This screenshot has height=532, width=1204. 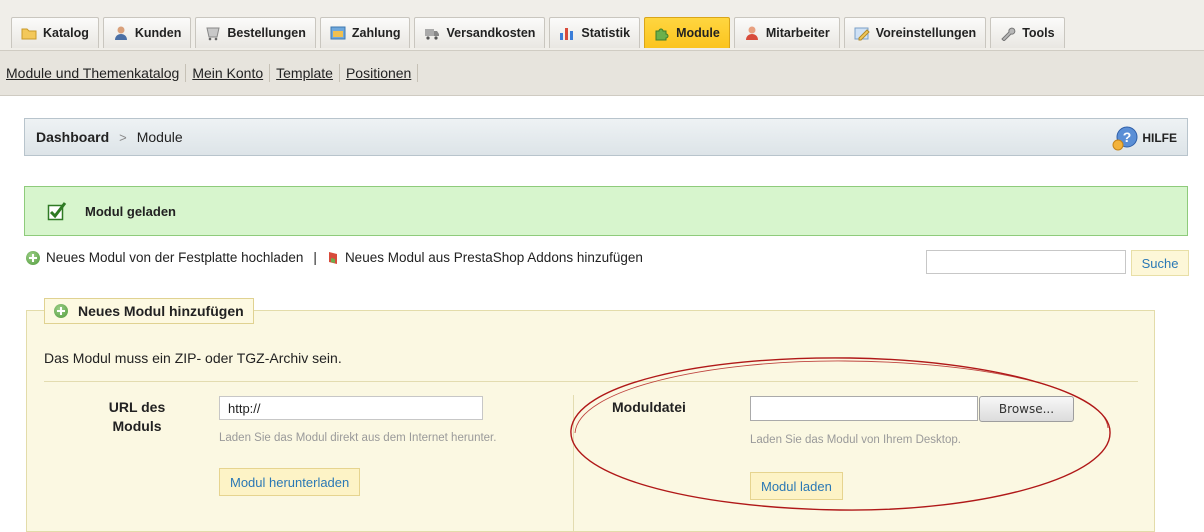 I want to click on tab-katalog: Katalog, so click(x=55, y=32).